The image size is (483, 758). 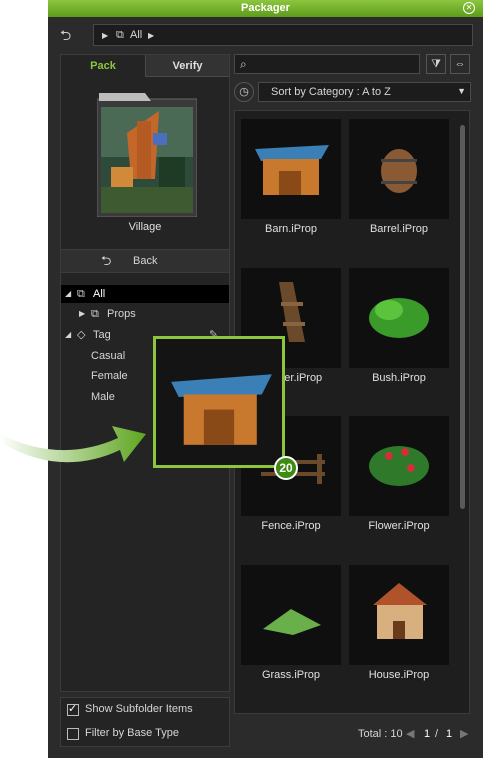 I want to click on tag-label-female: Female, so click(x=109, y=376).